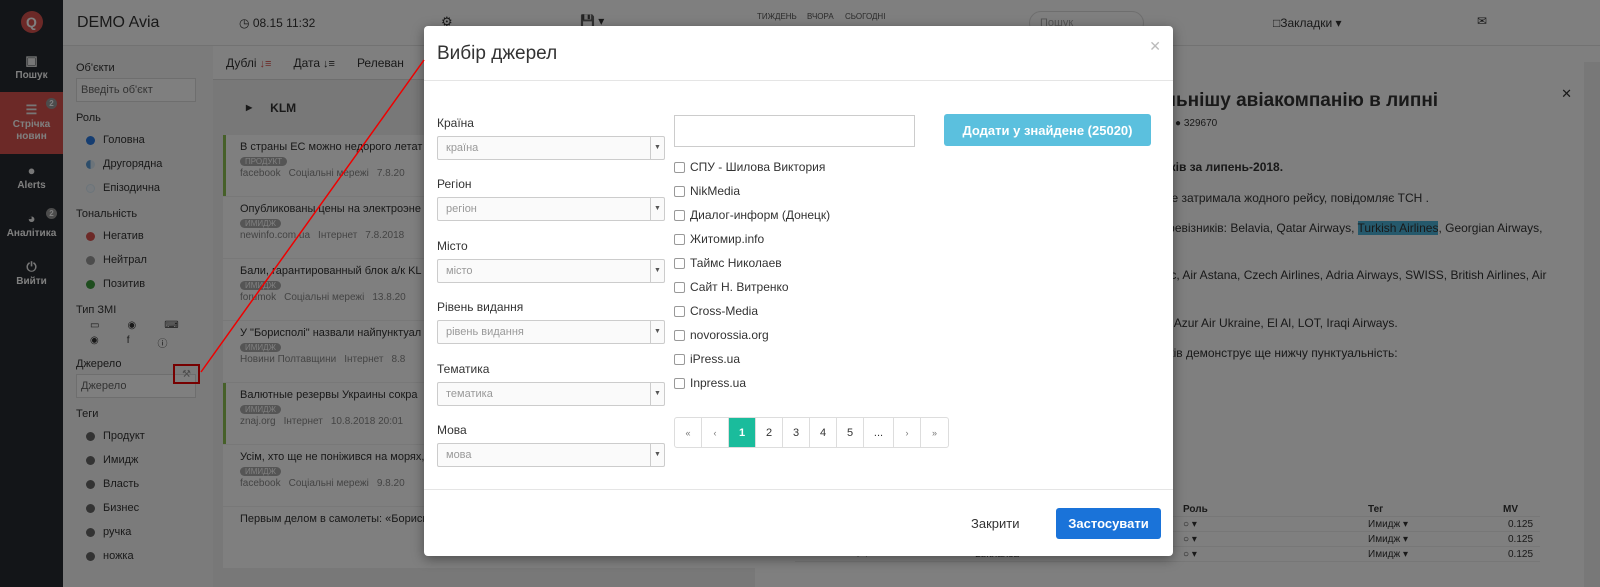  I want to click on source-checkbox: Таймс Николаев, so click(728, 263).